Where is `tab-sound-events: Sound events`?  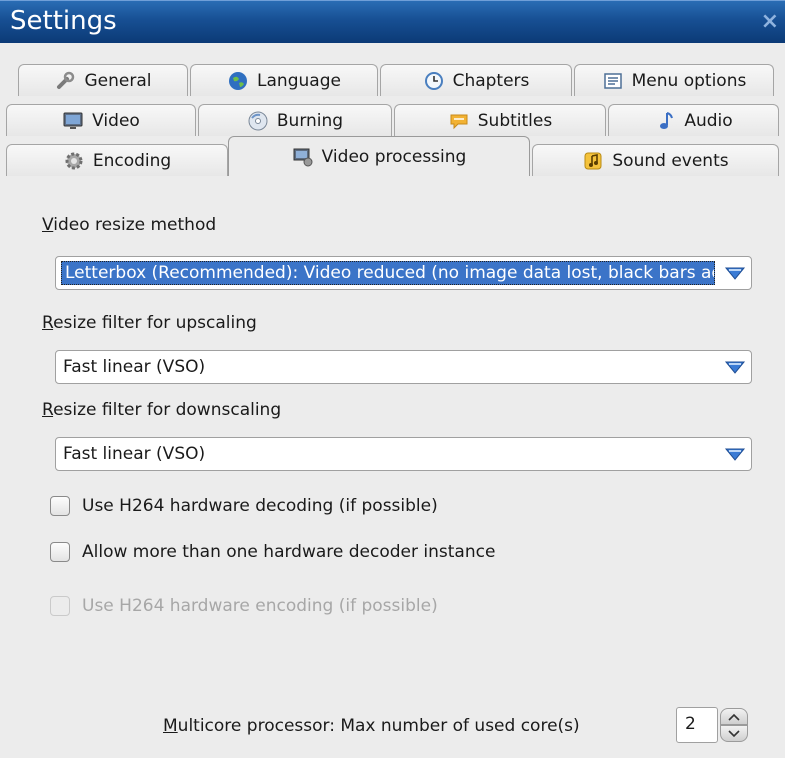 tab-sound-events: Sound events is located at coordinates (655, 160).